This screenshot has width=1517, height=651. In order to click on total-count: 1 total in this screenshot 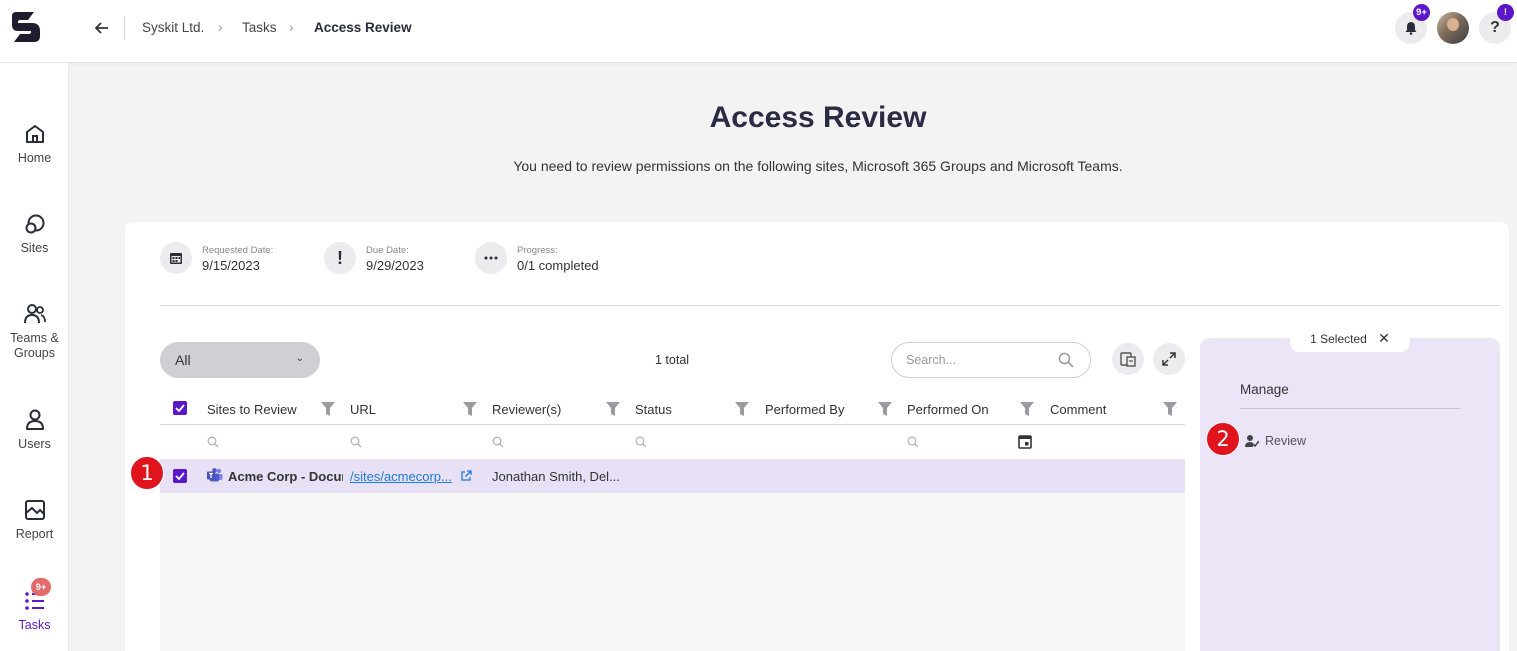, I will do `click(672, 360)`.